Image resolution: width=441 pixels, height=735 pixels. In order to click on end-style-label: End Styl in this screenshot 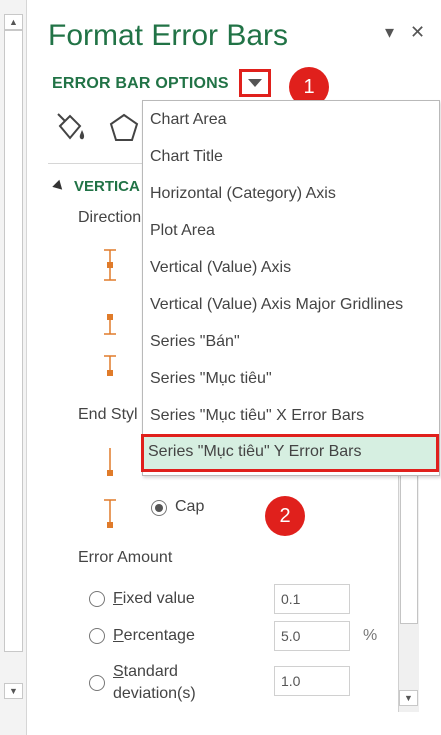, I will do `click(108, 414)`.